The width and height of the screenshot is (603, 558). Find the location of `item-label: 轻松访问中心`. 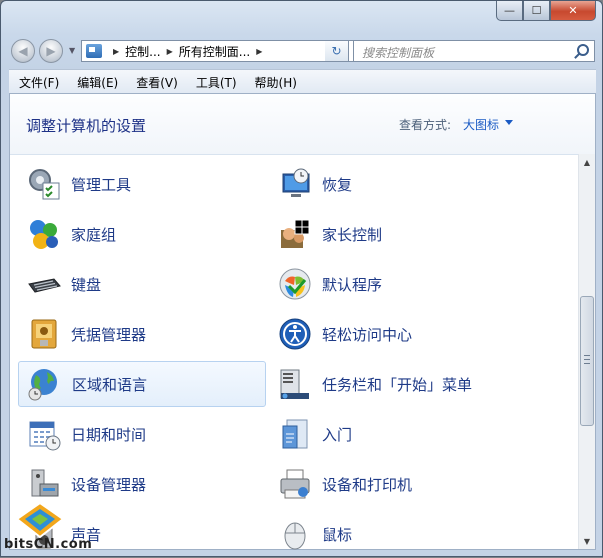

item-label: 轻松访问中心 is located at coordinates (367, 334).